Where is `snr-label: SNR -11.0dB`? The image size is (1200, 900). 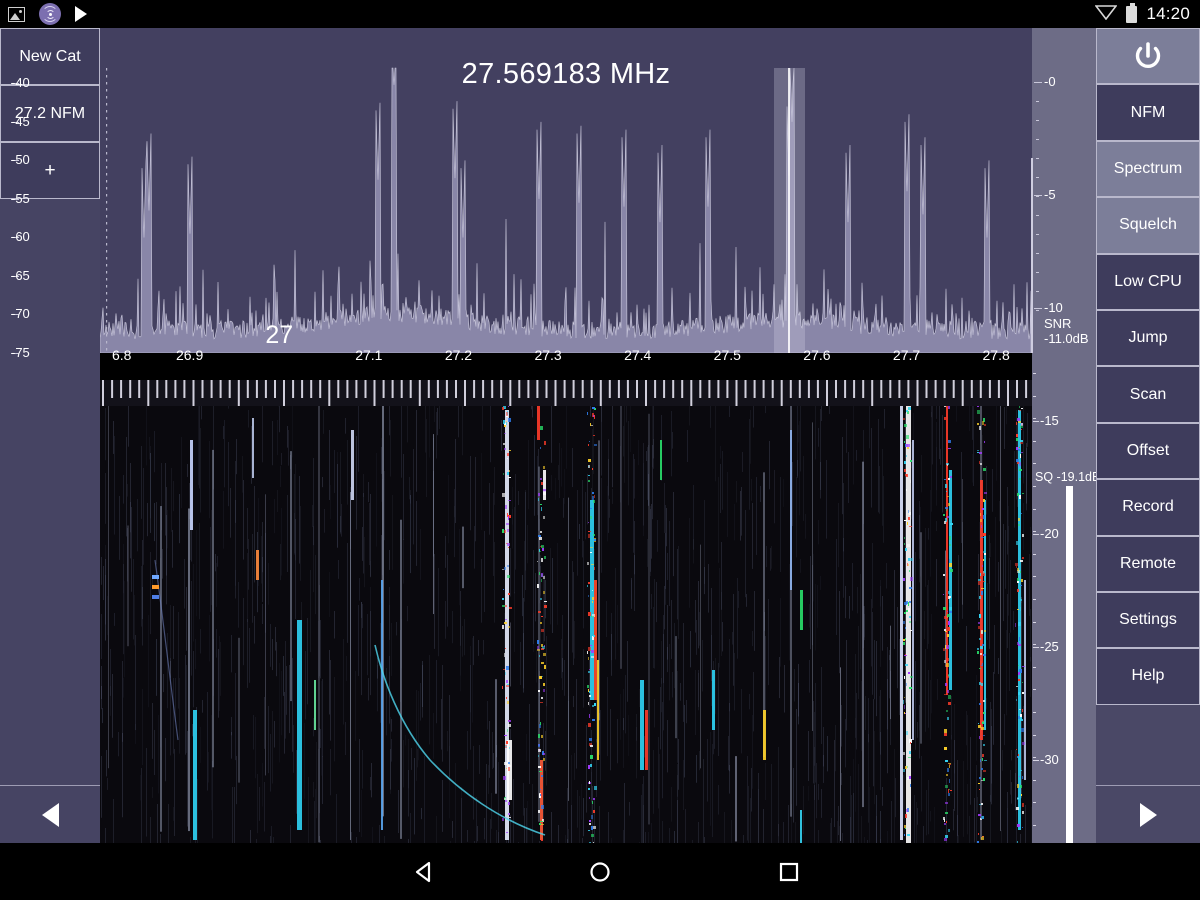
snr-label: SNR -11.0dB is located at coordinates (1066, 331).